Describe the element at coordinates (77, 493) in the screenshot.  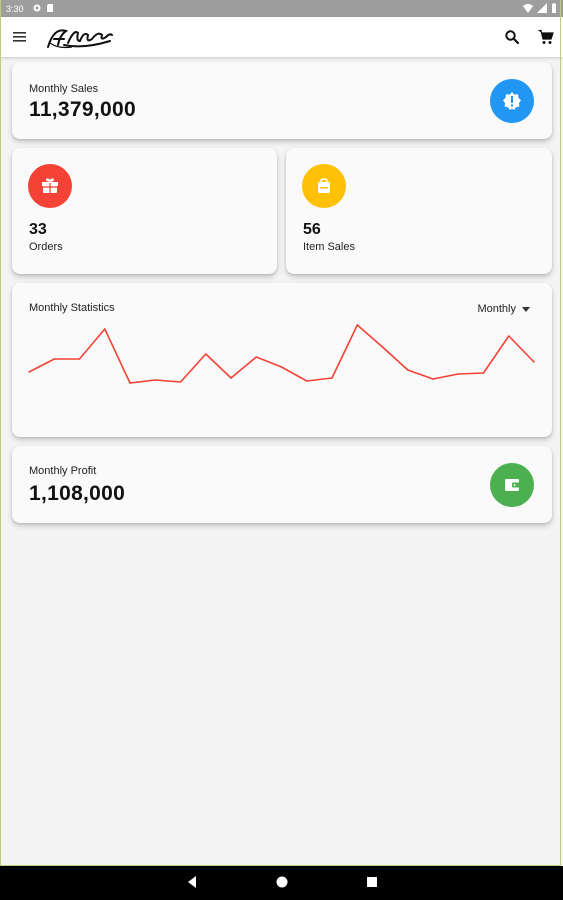
I see `monthly-profit-value: 1,108,000` at that location.